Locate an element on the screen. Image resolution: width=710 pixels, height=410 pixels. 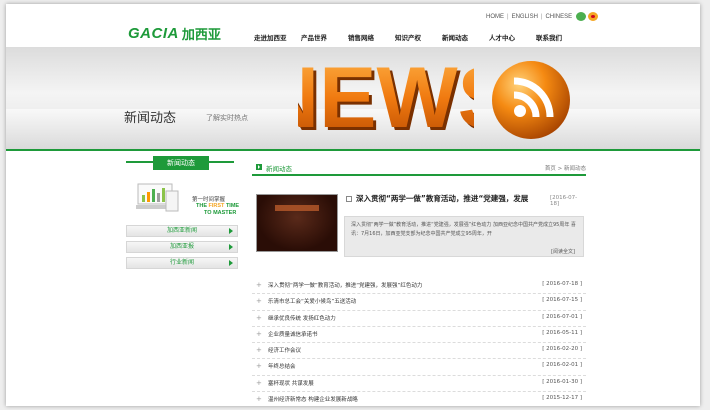
nav-item-products: 产品世界 is located at coordinates (324, 37).